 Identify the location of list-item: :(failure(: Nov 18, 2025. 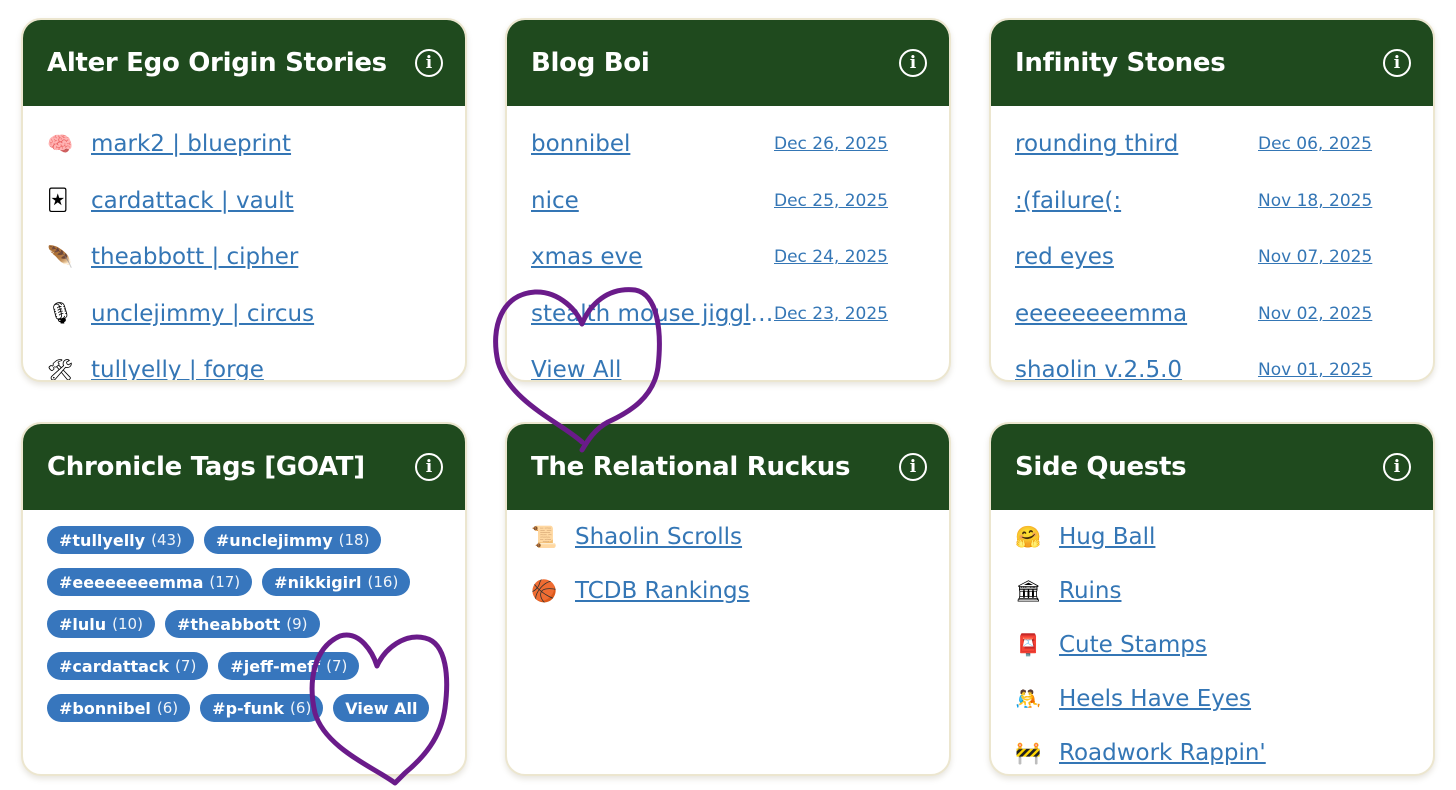
(1212, 201).